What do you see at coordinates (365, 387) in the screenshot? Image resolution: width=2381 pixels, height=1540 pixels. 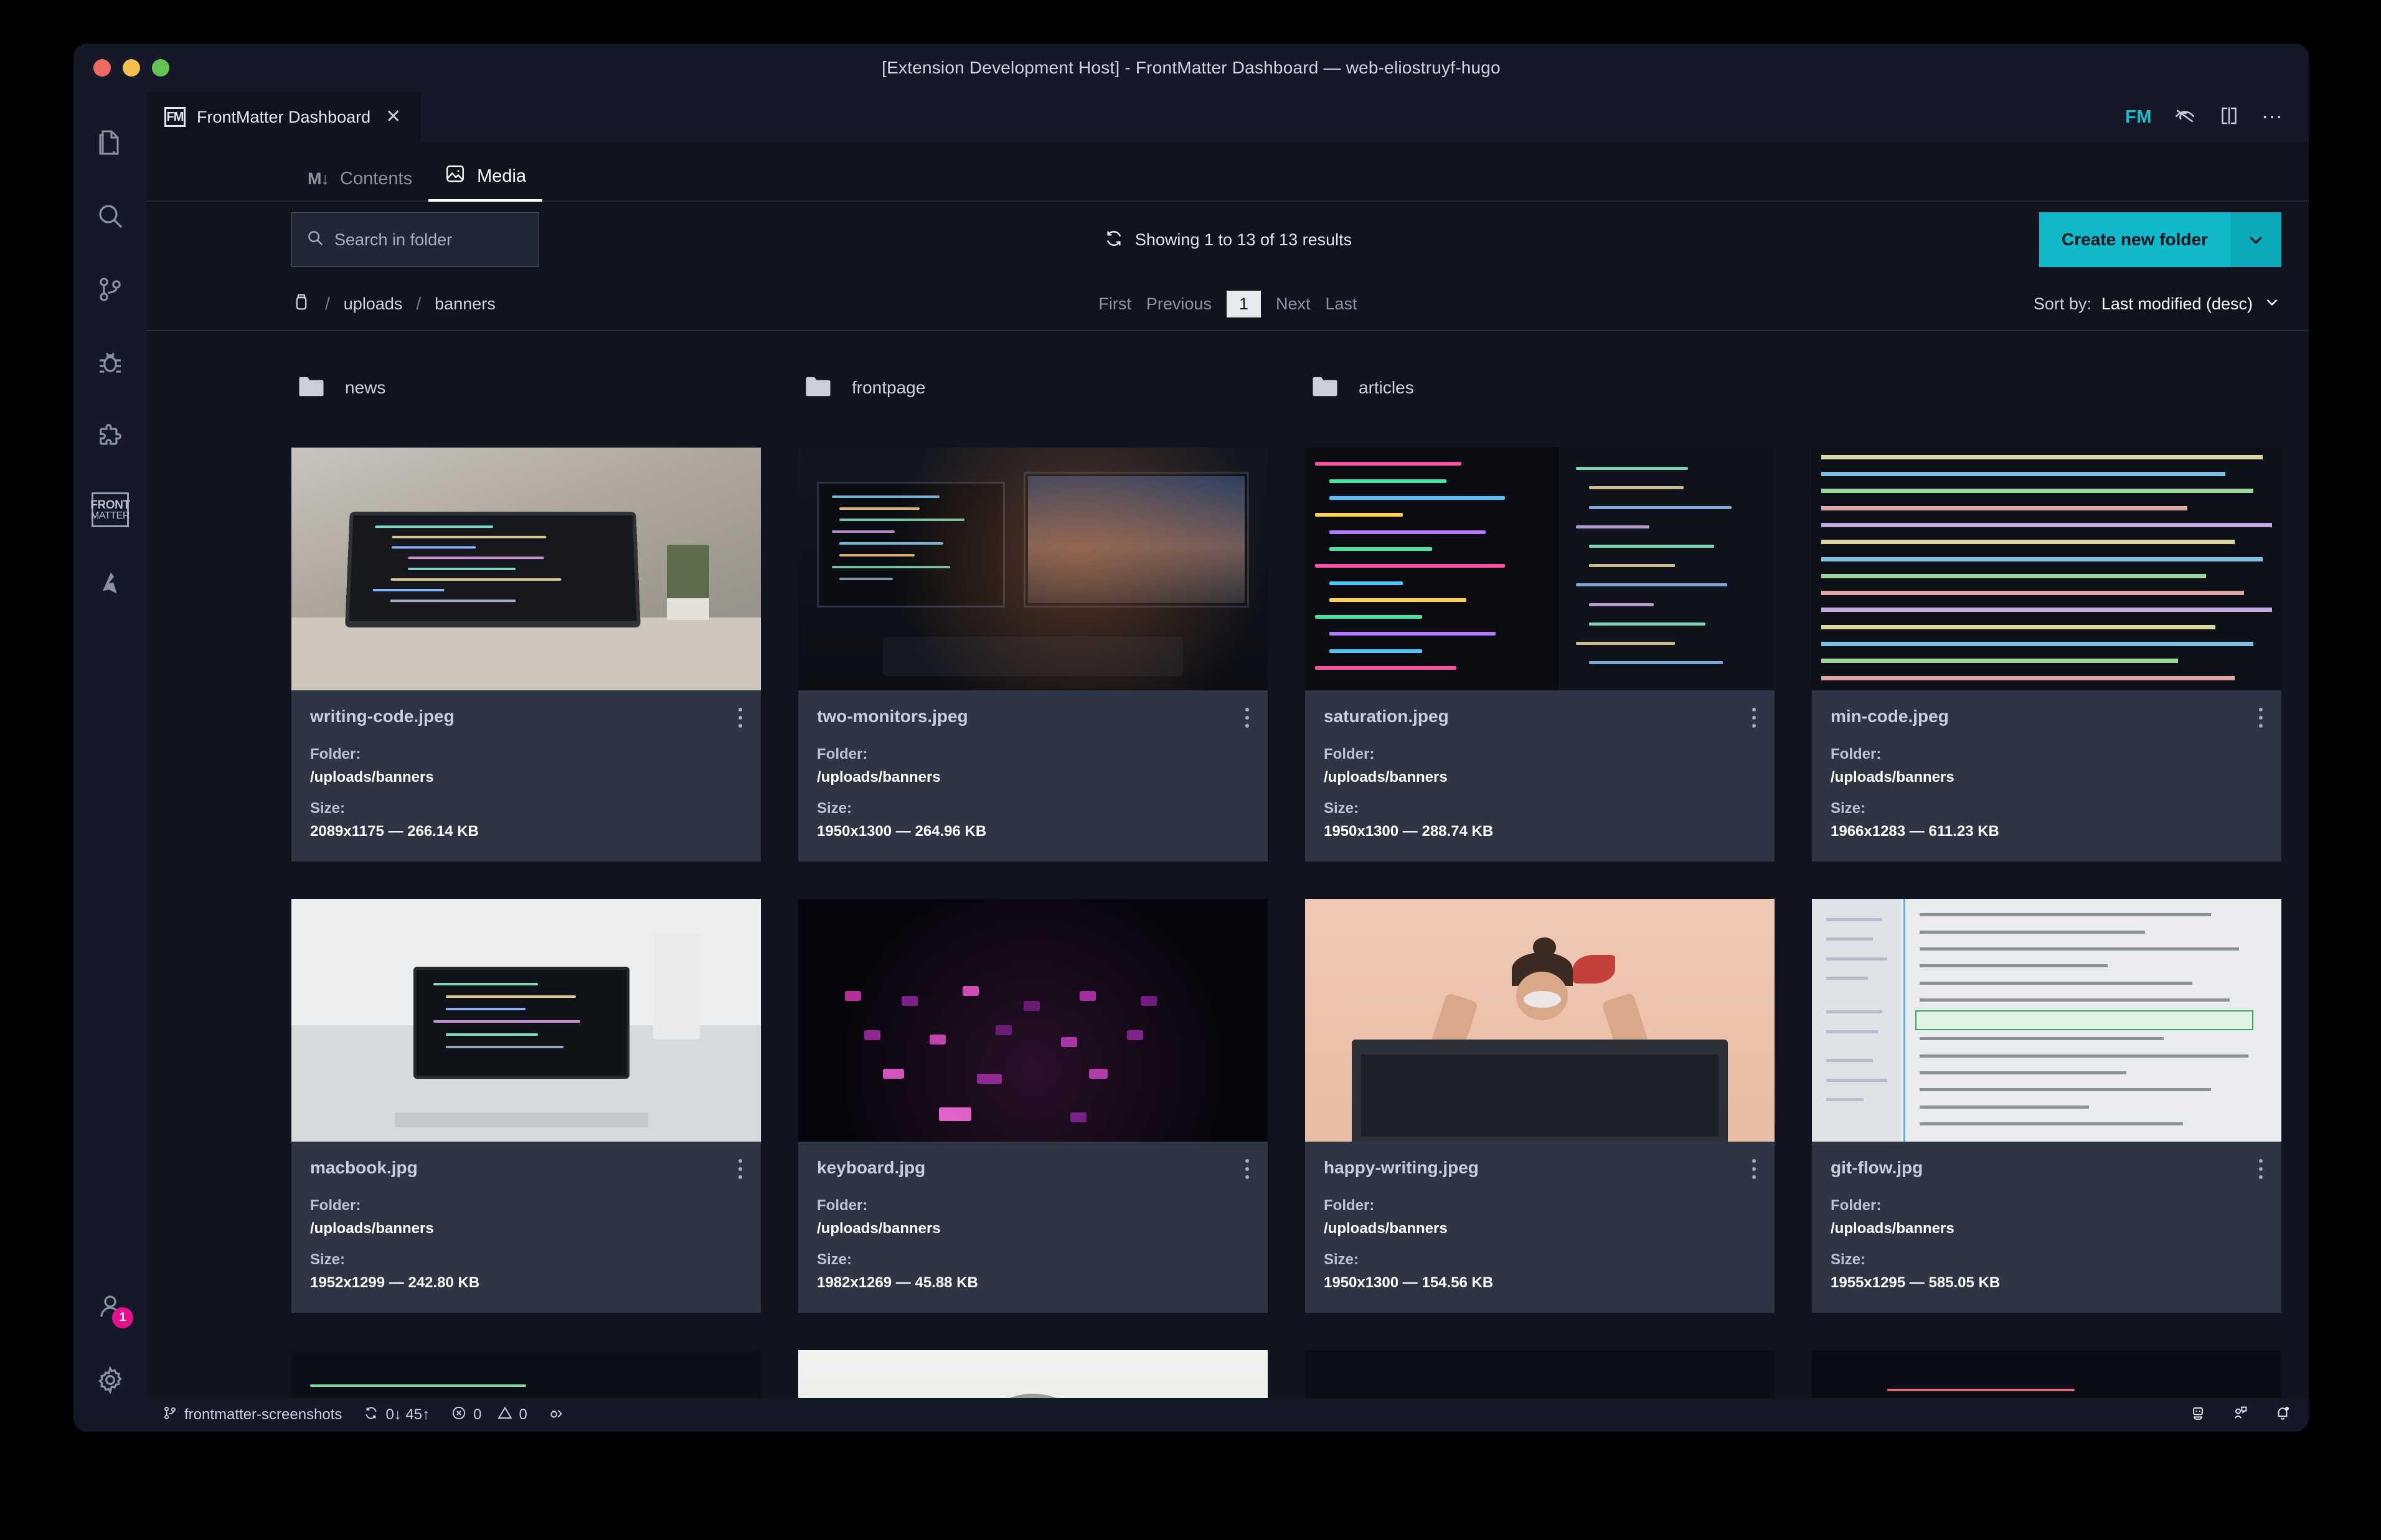 I see `folder-label: news` at bounding box center [365, 387].